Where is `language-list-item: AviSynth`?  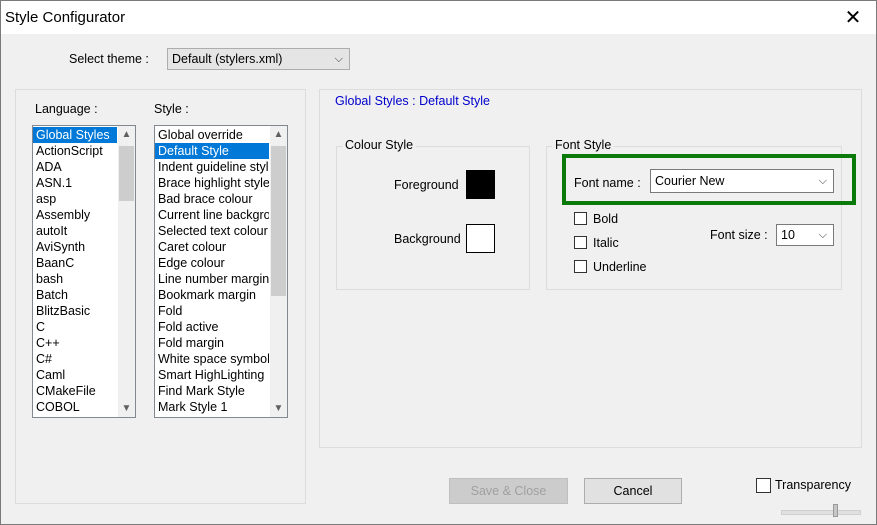 language-list-item: AviSynth is located at coordinates (75, 247).